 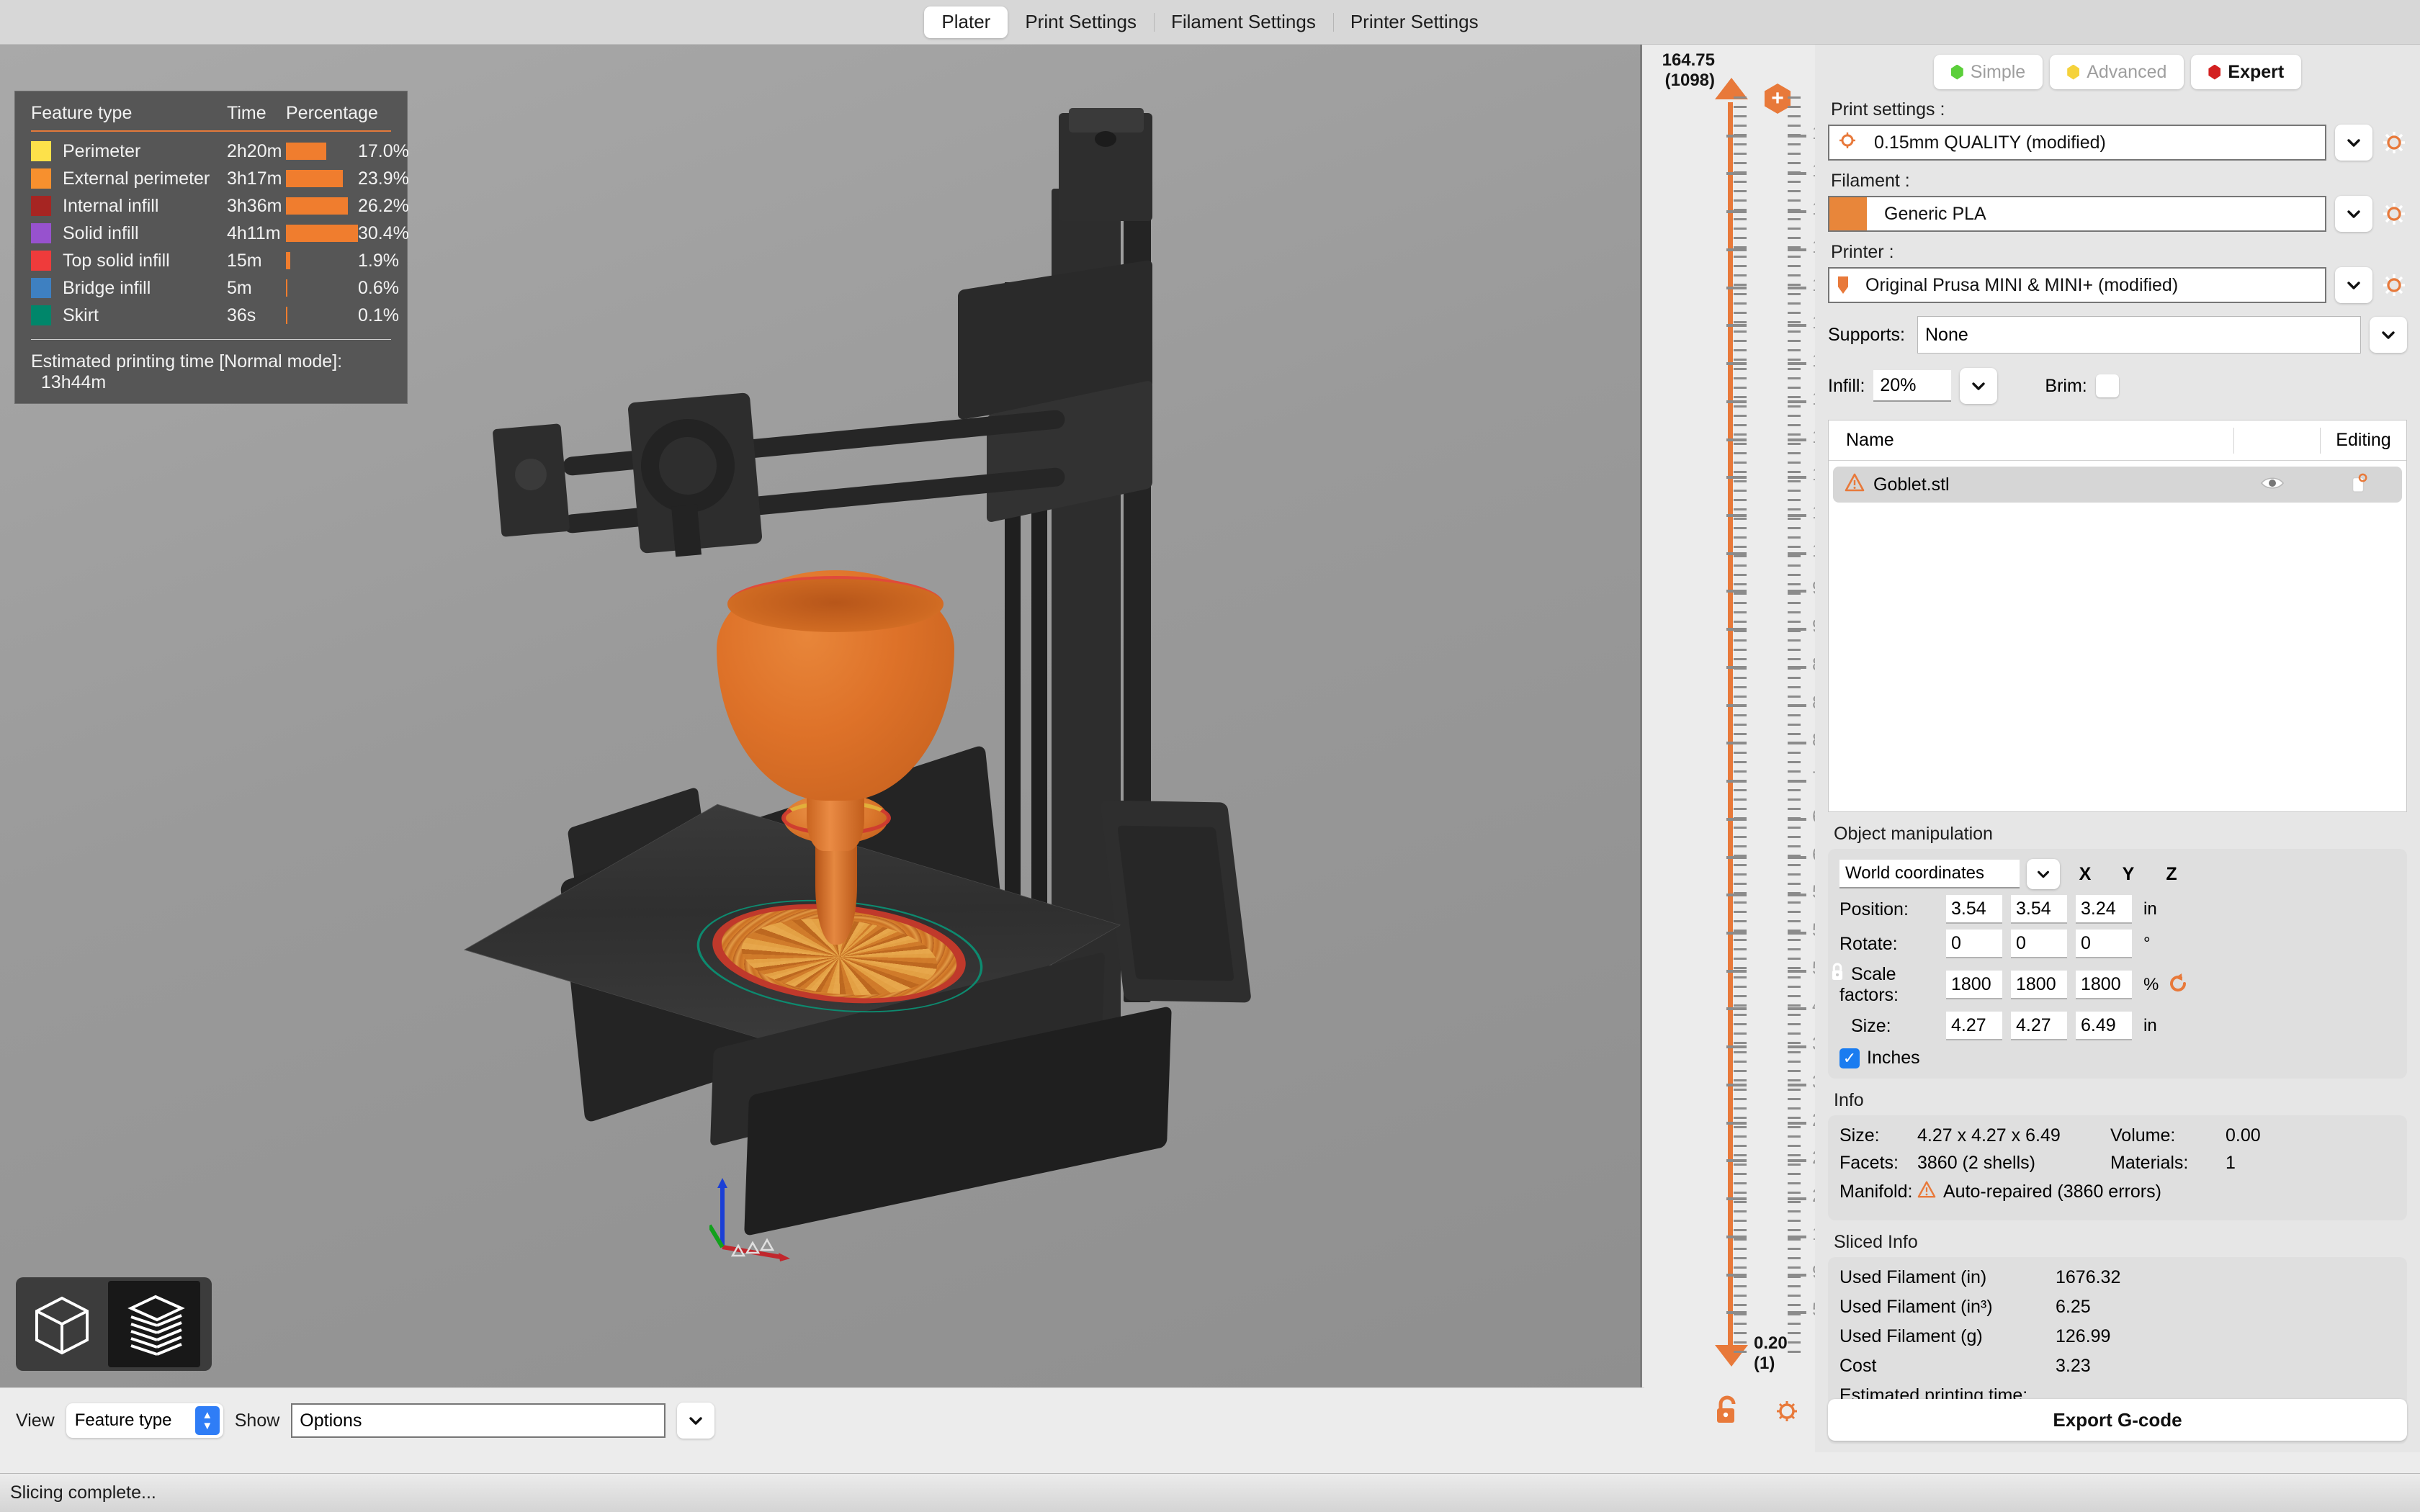 I want to click on legend-row-pct: 0.1%, so click(x=379, y=315).